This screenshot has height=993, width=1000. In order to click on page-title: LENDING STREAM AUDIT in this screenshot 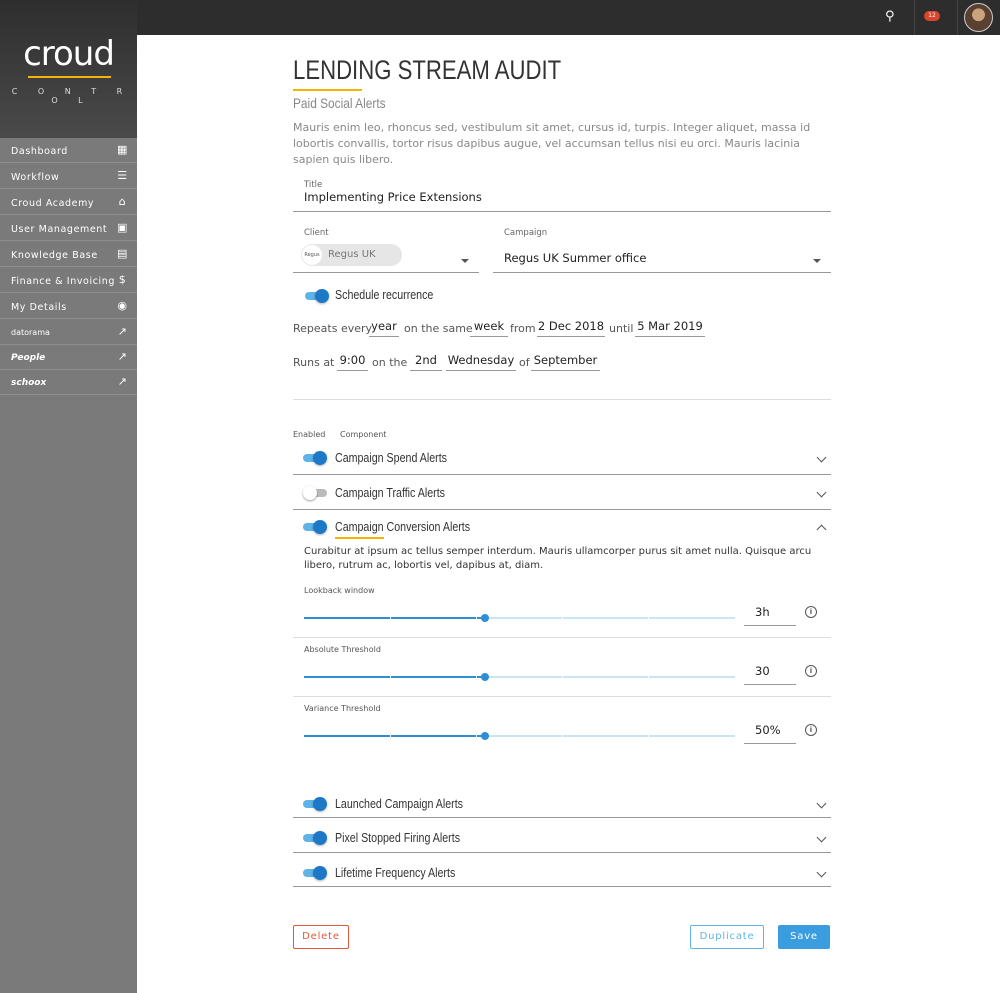, I will do `click(427, 70)`.